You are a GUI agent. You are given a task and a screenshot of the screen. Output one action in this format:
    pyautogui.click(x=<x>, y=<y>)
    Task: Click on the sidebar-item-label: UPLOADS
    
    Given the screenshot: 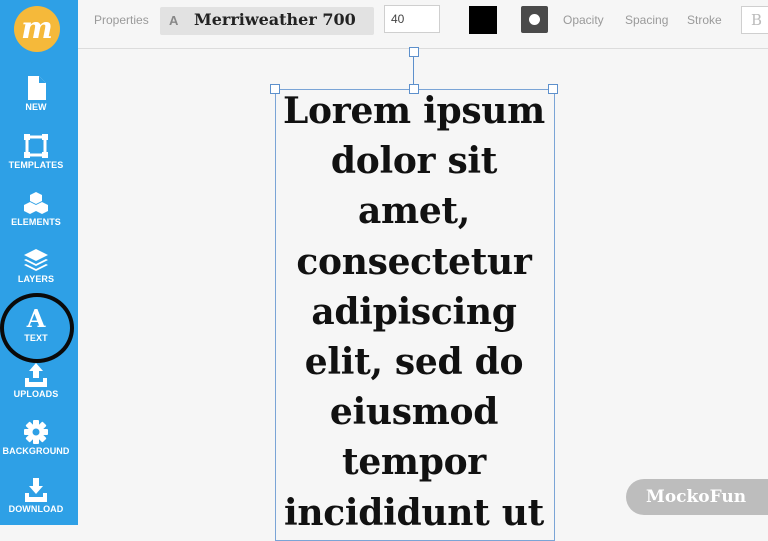 What is the action you would take?
    pyautogui.click(x=36, y=394)
    